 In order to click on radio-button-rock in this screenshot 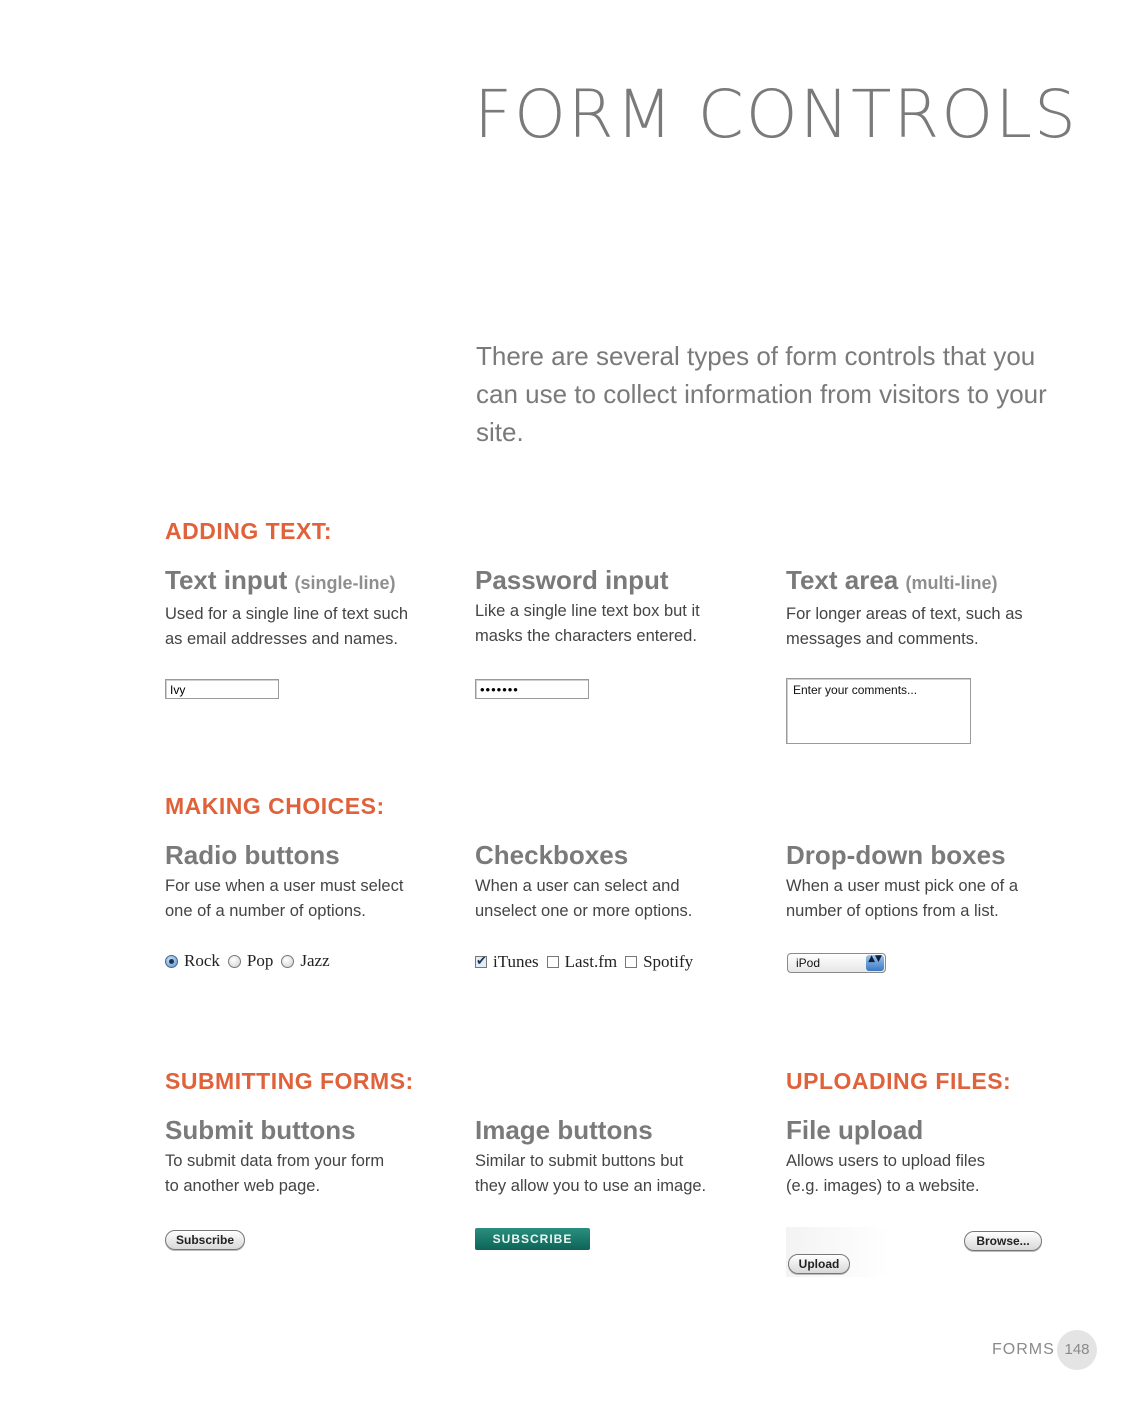, I will do `click(171, 961)`.